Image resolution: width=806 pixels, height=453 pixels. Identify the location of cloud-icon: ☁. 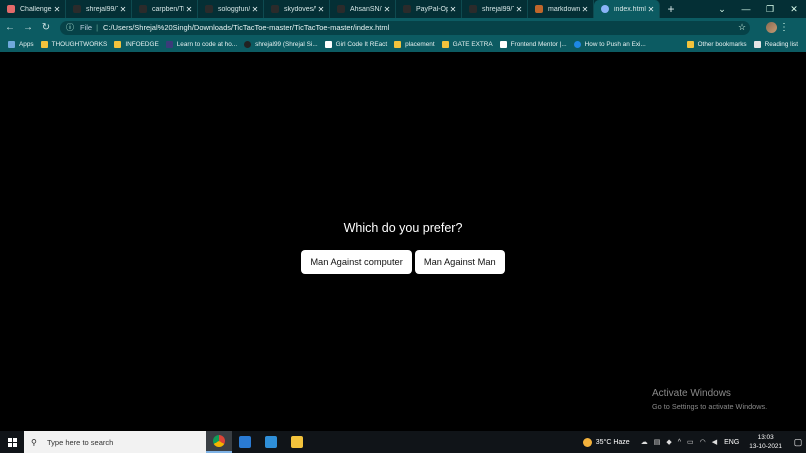
(644, 442).